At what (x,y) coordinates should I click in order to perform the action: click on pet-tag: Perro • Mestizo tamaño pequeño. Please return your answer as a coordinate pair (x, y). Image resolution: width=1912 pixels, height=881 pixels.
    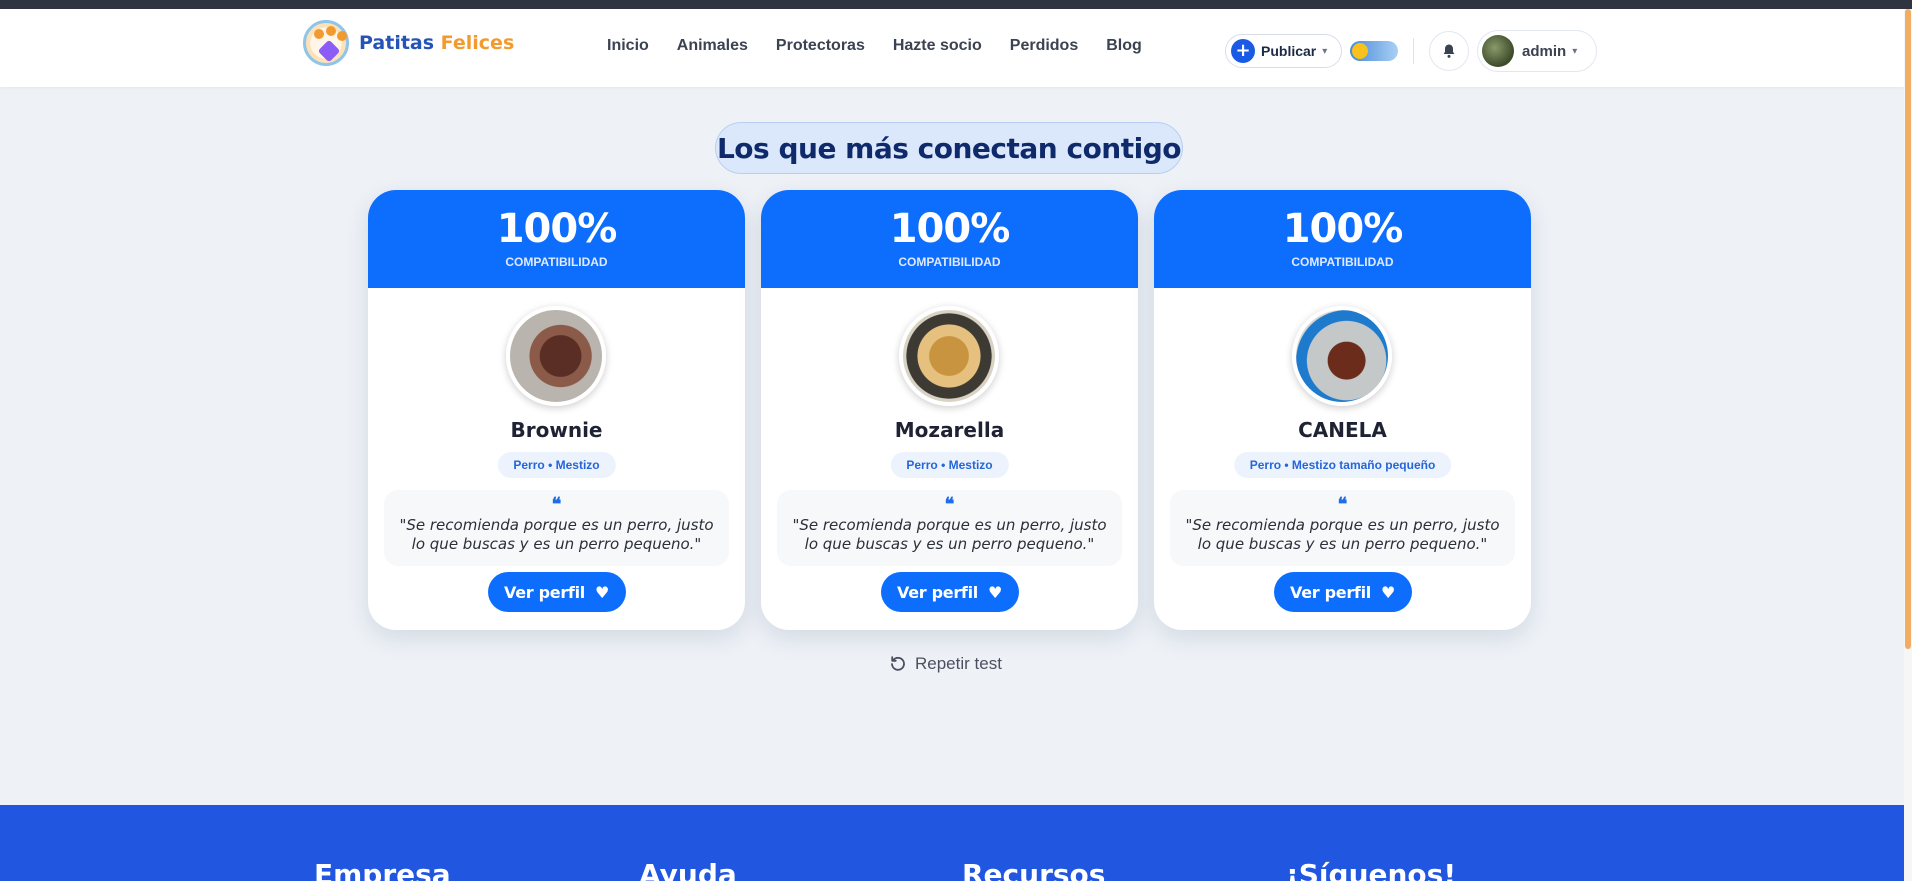
    Looking at the image, I should click on (1342, 465).